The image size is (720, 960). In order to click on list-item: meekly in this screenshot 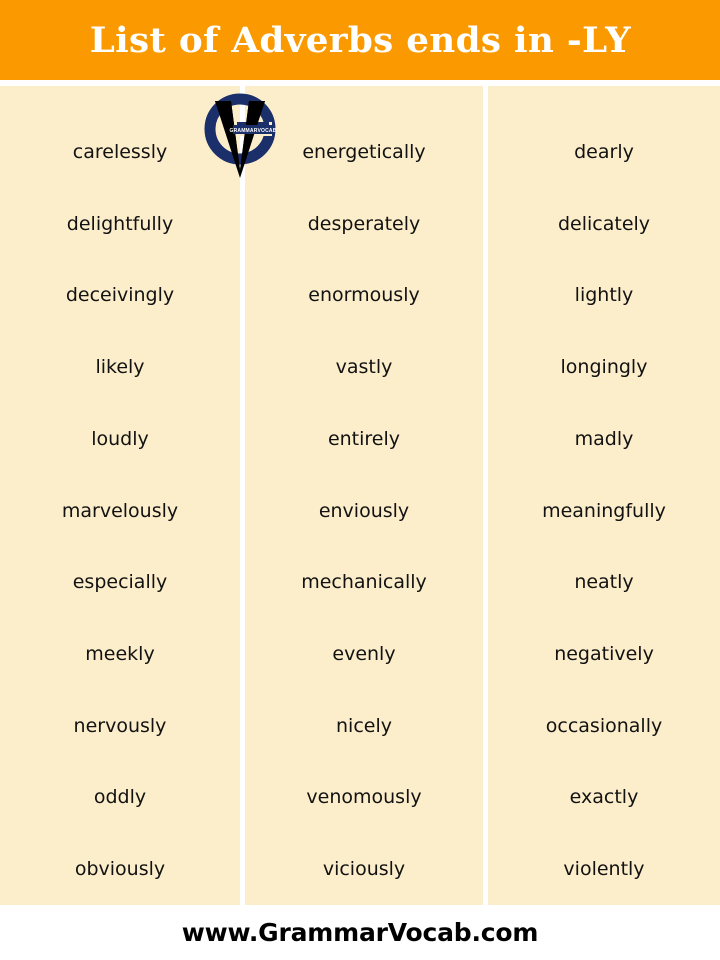, I will do `click(120, 654)`.